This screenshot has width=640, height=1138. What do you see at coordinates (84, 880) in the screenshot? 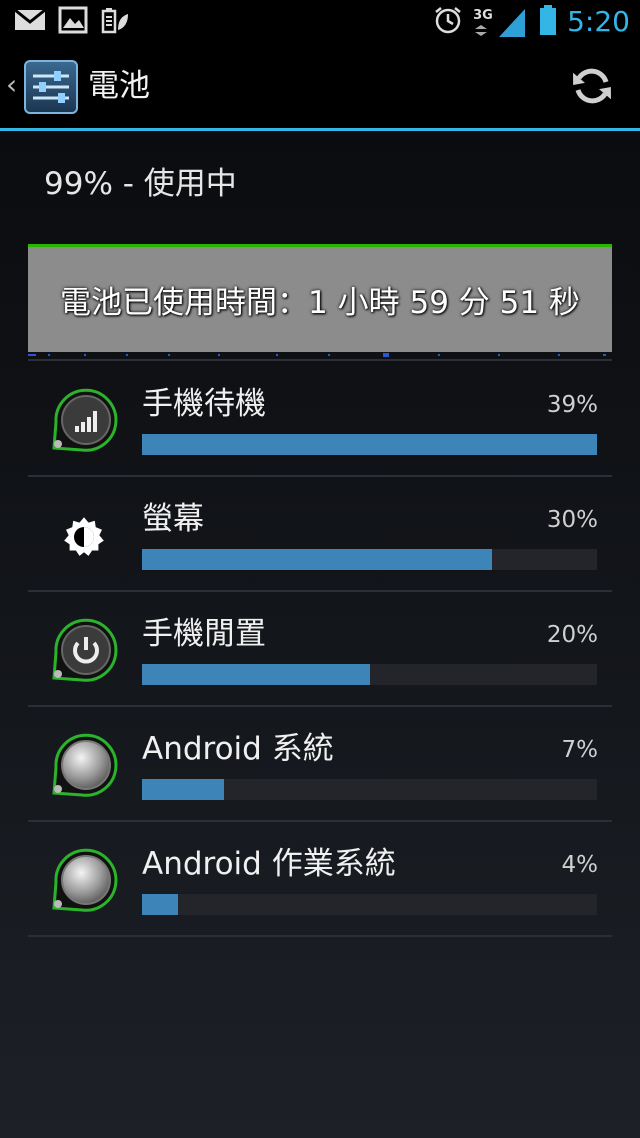
I see `android-os-icon` at bounding box center [84, 880].